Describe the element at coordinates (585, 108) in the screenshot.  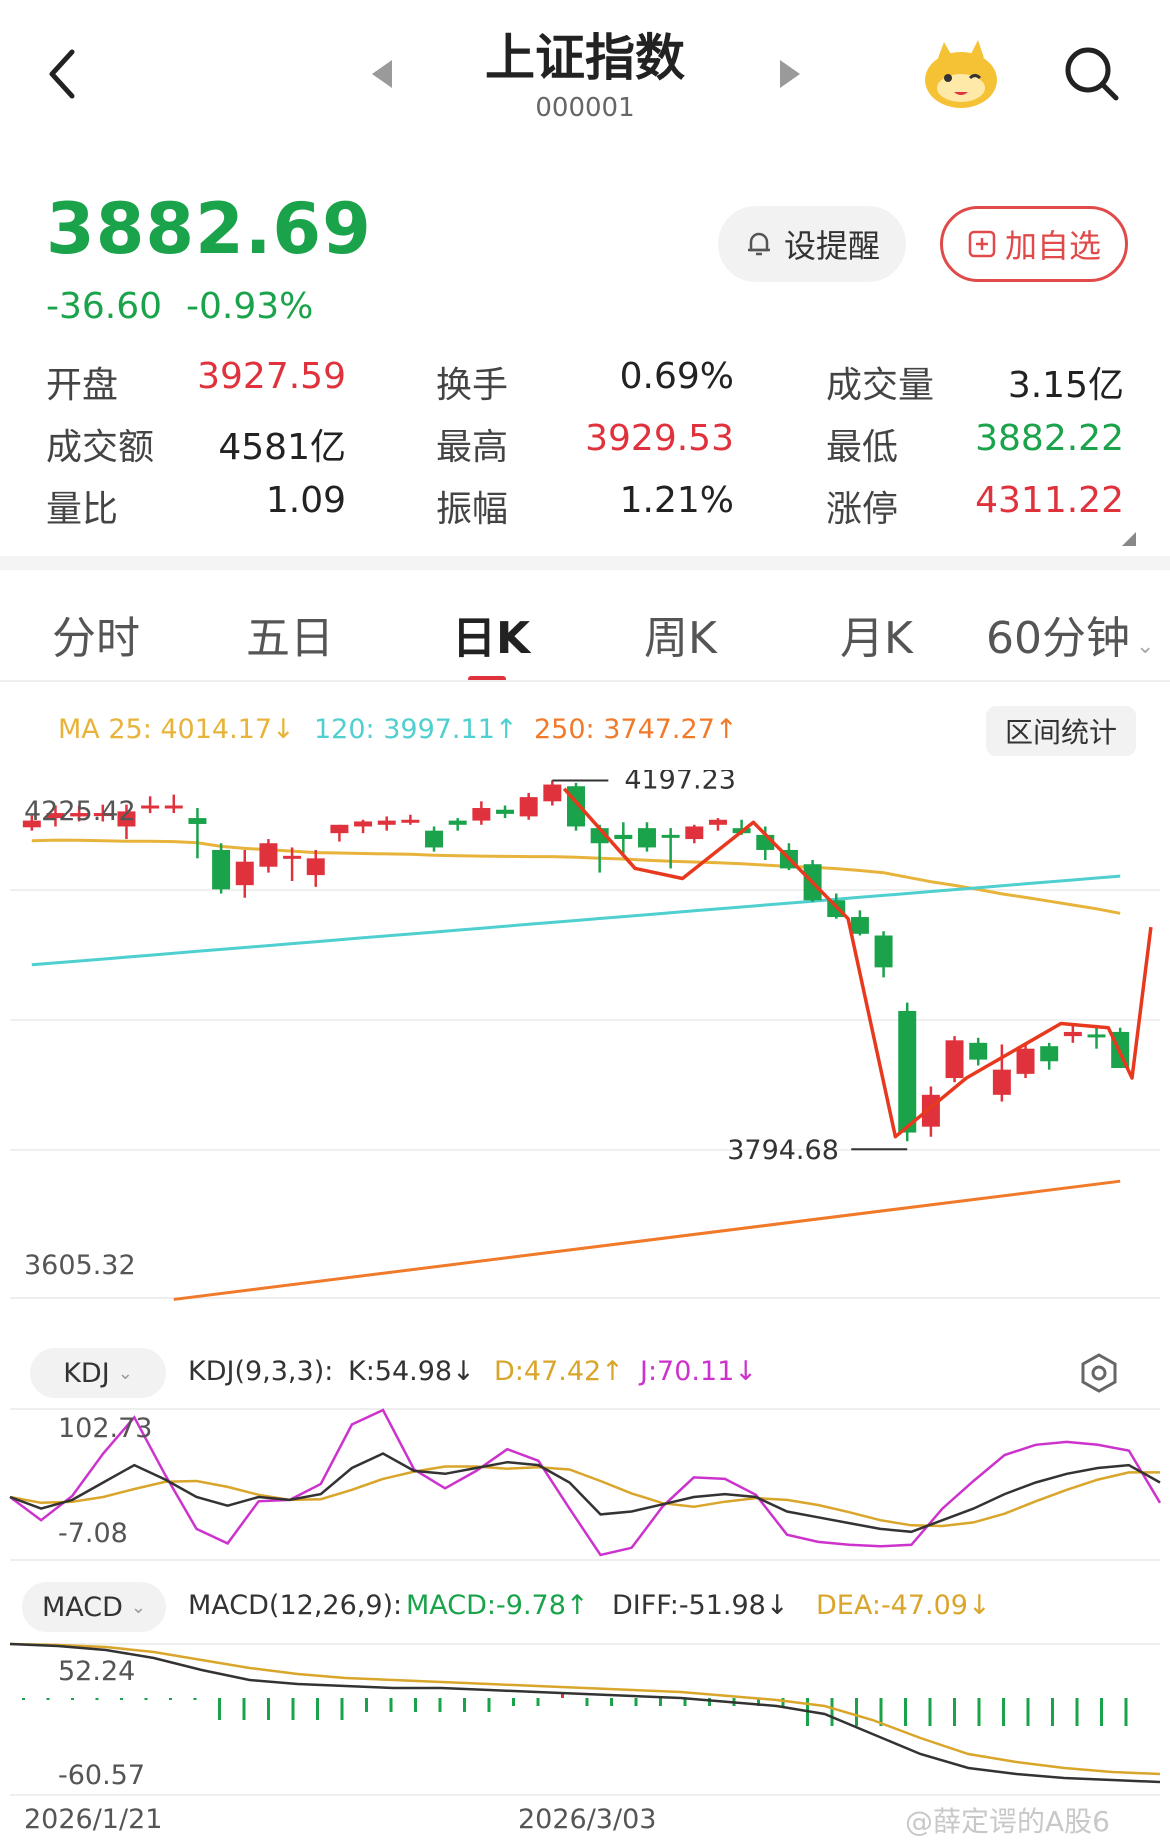
I see `stock-code: 000001` at that location.